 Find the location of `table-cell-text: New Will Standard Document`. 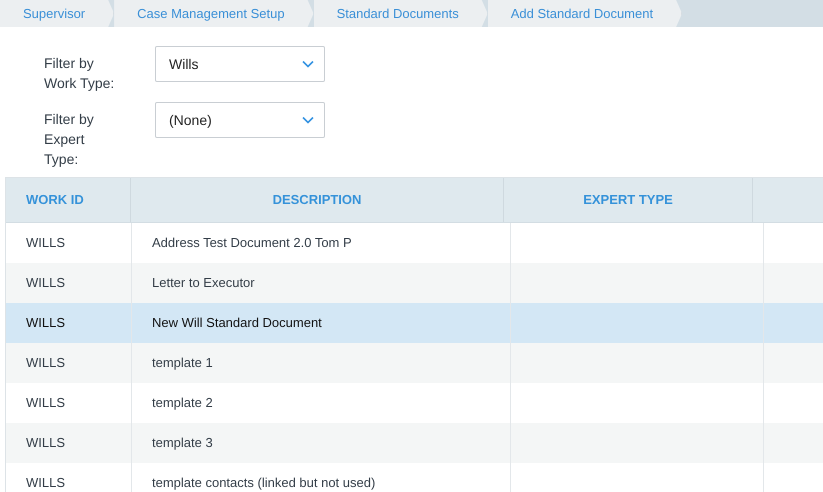

table-cell-text: New Will Standard Document is located at coordinates (237, 323).